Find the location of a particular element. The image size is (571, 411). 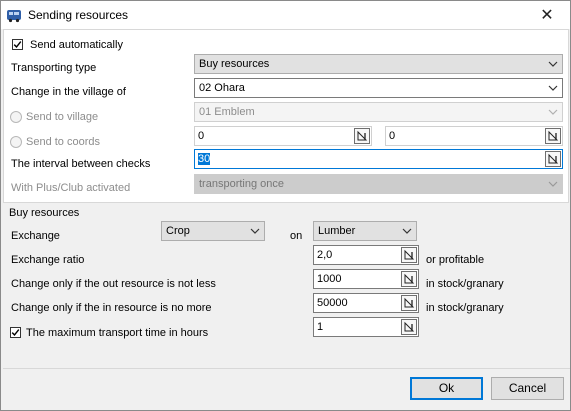

max-transport-time-checkbox is located at coordinates (15, 332).